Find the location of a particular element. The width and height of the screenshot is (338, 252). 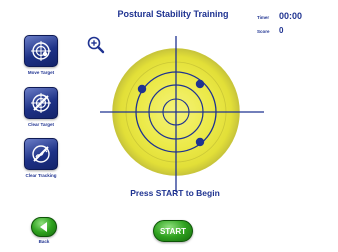

timer-label: Timer is located at coordinates (263, 17).